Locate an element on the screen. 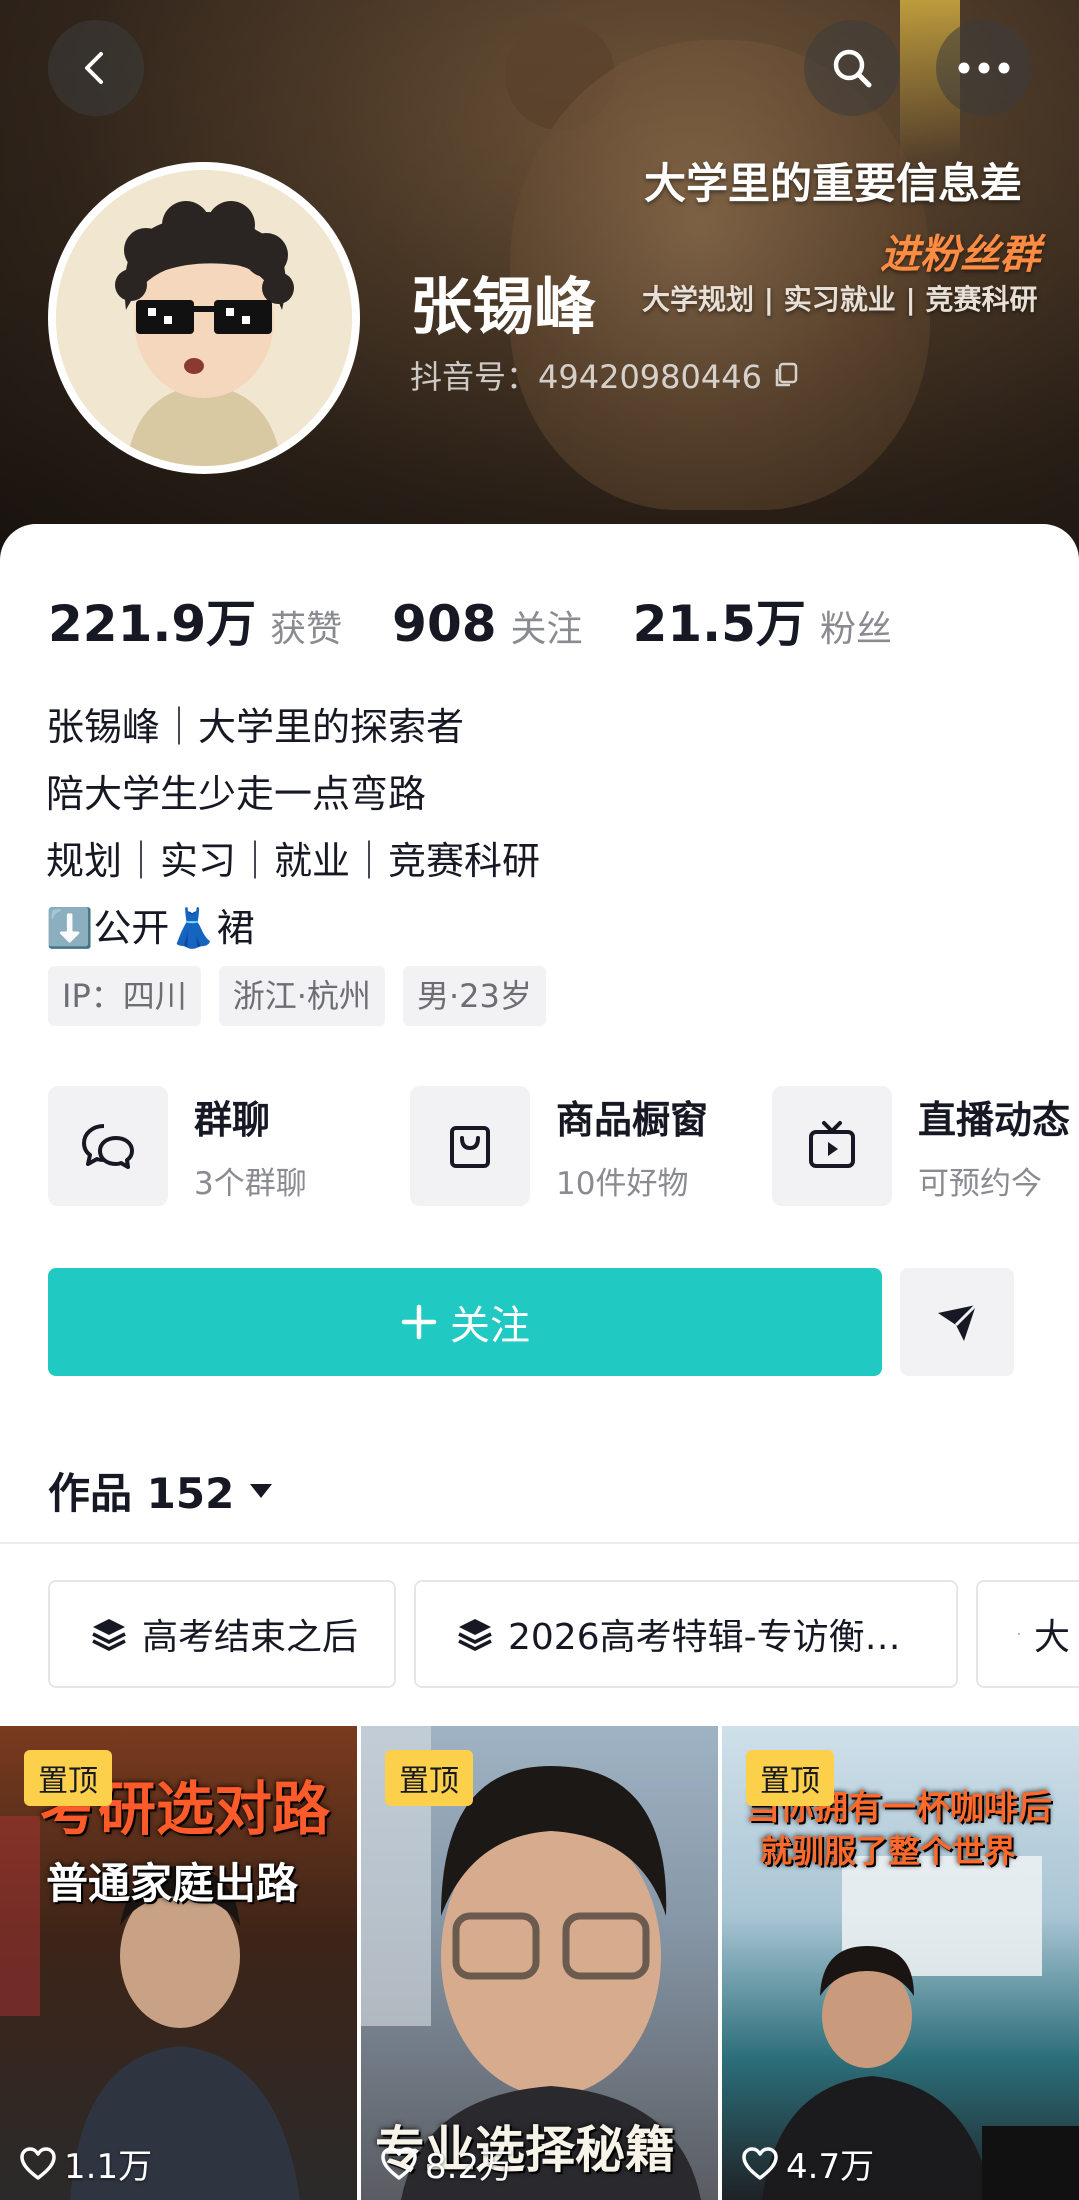 The height and width of the screenshot is (2200, 1079). likes-count: 8.2万 is located at coordinates (469, 2167).